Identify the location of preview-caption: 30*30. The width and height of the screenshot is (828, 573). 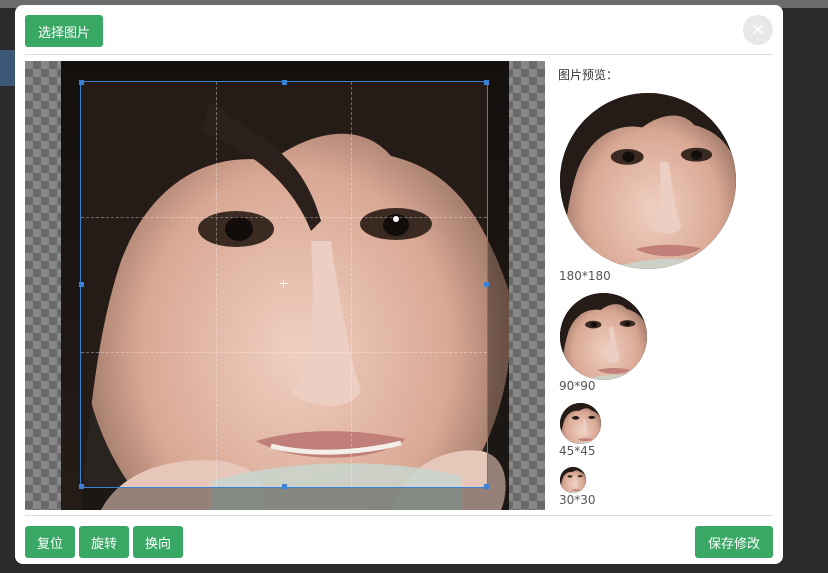
(577, 500).